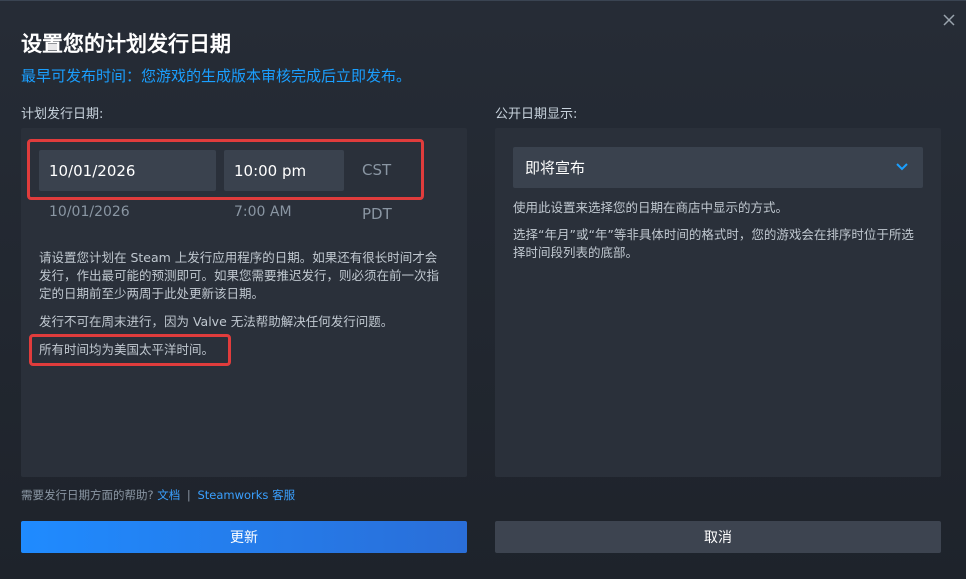 The image size is (966, 579). Describe the element at coordinates (902, 167) in the screenshot. I see `chevron-down-icon` at that location.